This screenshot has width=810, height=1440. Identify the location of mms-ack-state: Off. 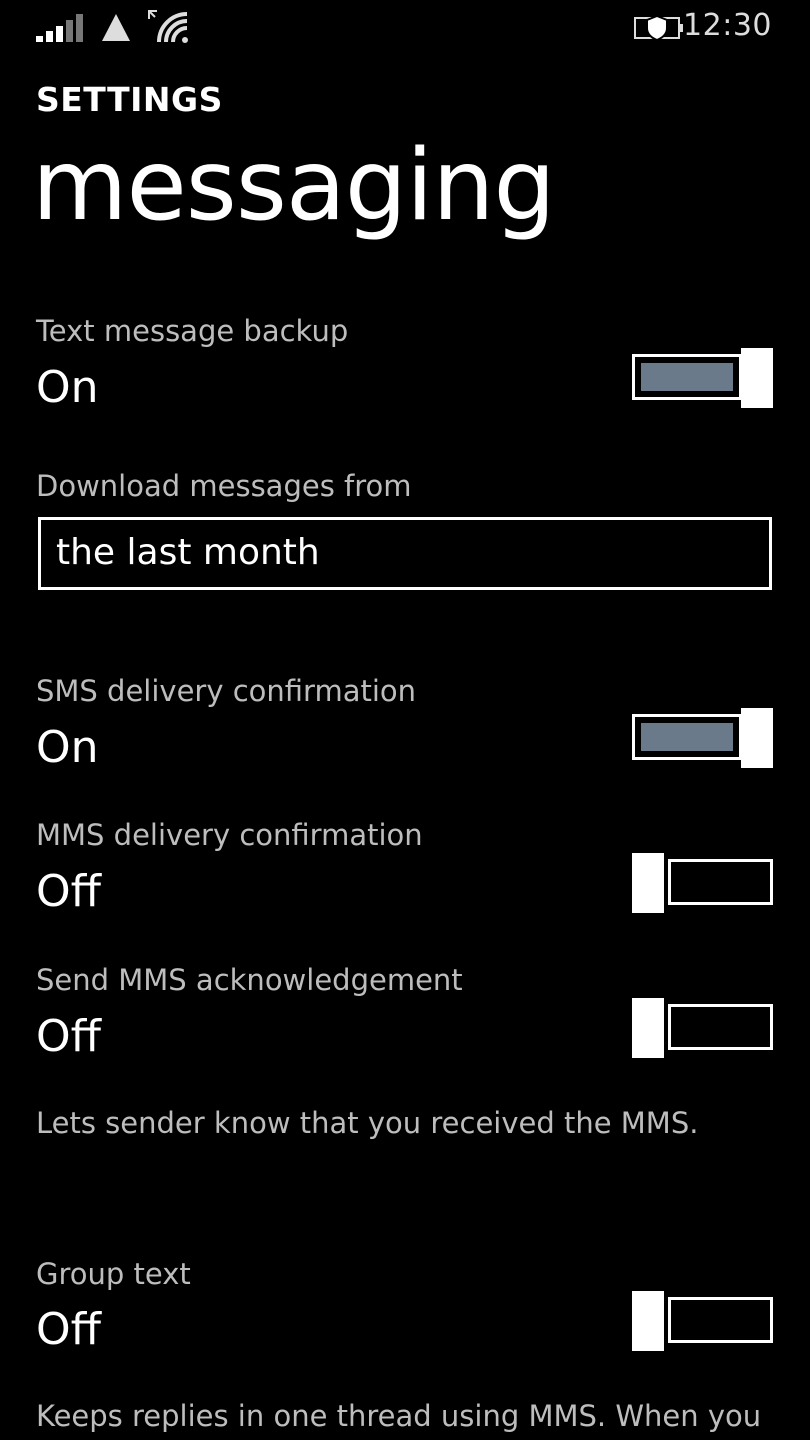
(68, 1036).